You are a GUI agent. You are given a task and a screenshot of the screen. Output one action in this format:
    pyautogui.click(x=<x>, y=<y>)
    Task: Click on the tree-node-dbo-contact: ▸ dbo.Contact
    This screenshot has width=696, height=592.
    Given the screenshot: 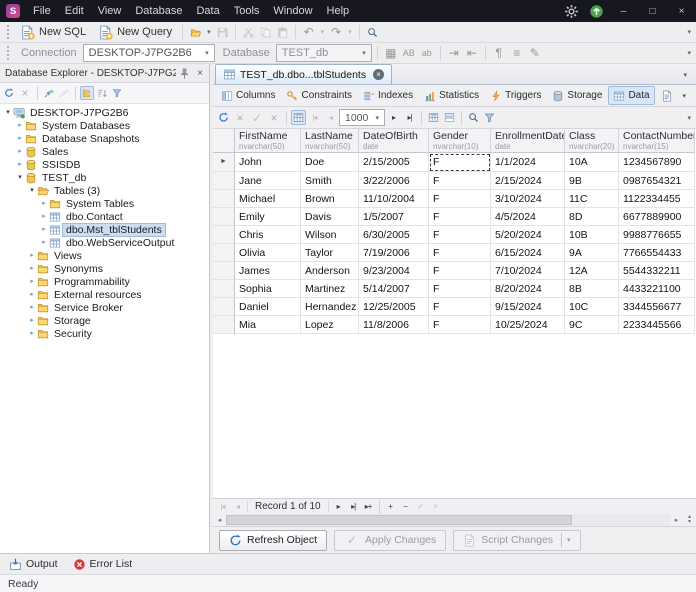 What is the action you would take?
    pyautogui.click(x=104, y=216)
    